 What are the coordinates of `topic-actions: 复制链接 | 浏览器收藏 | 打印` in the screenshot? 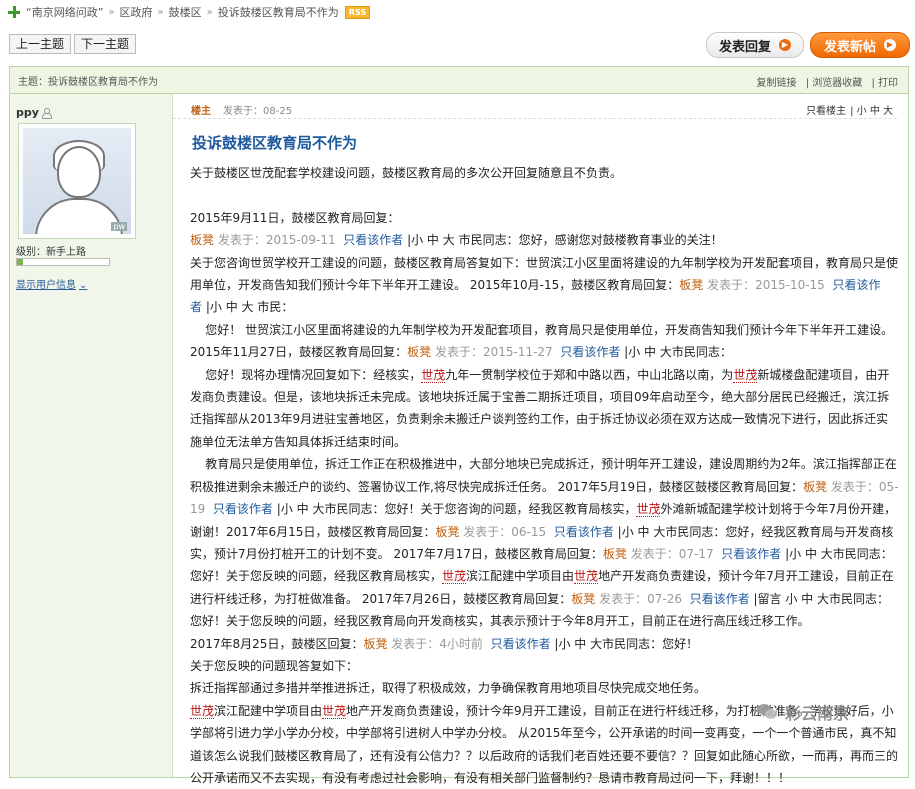 It's located at (827, 83).